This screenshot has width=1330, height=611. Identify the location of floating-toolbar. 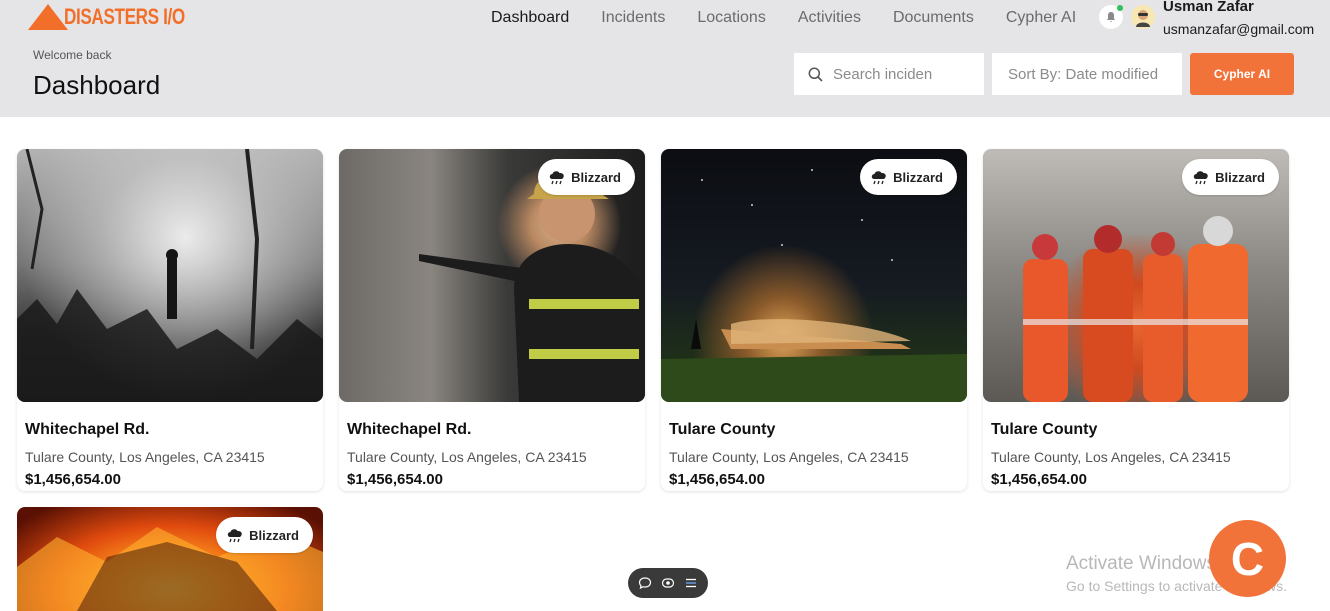
(668, 583).